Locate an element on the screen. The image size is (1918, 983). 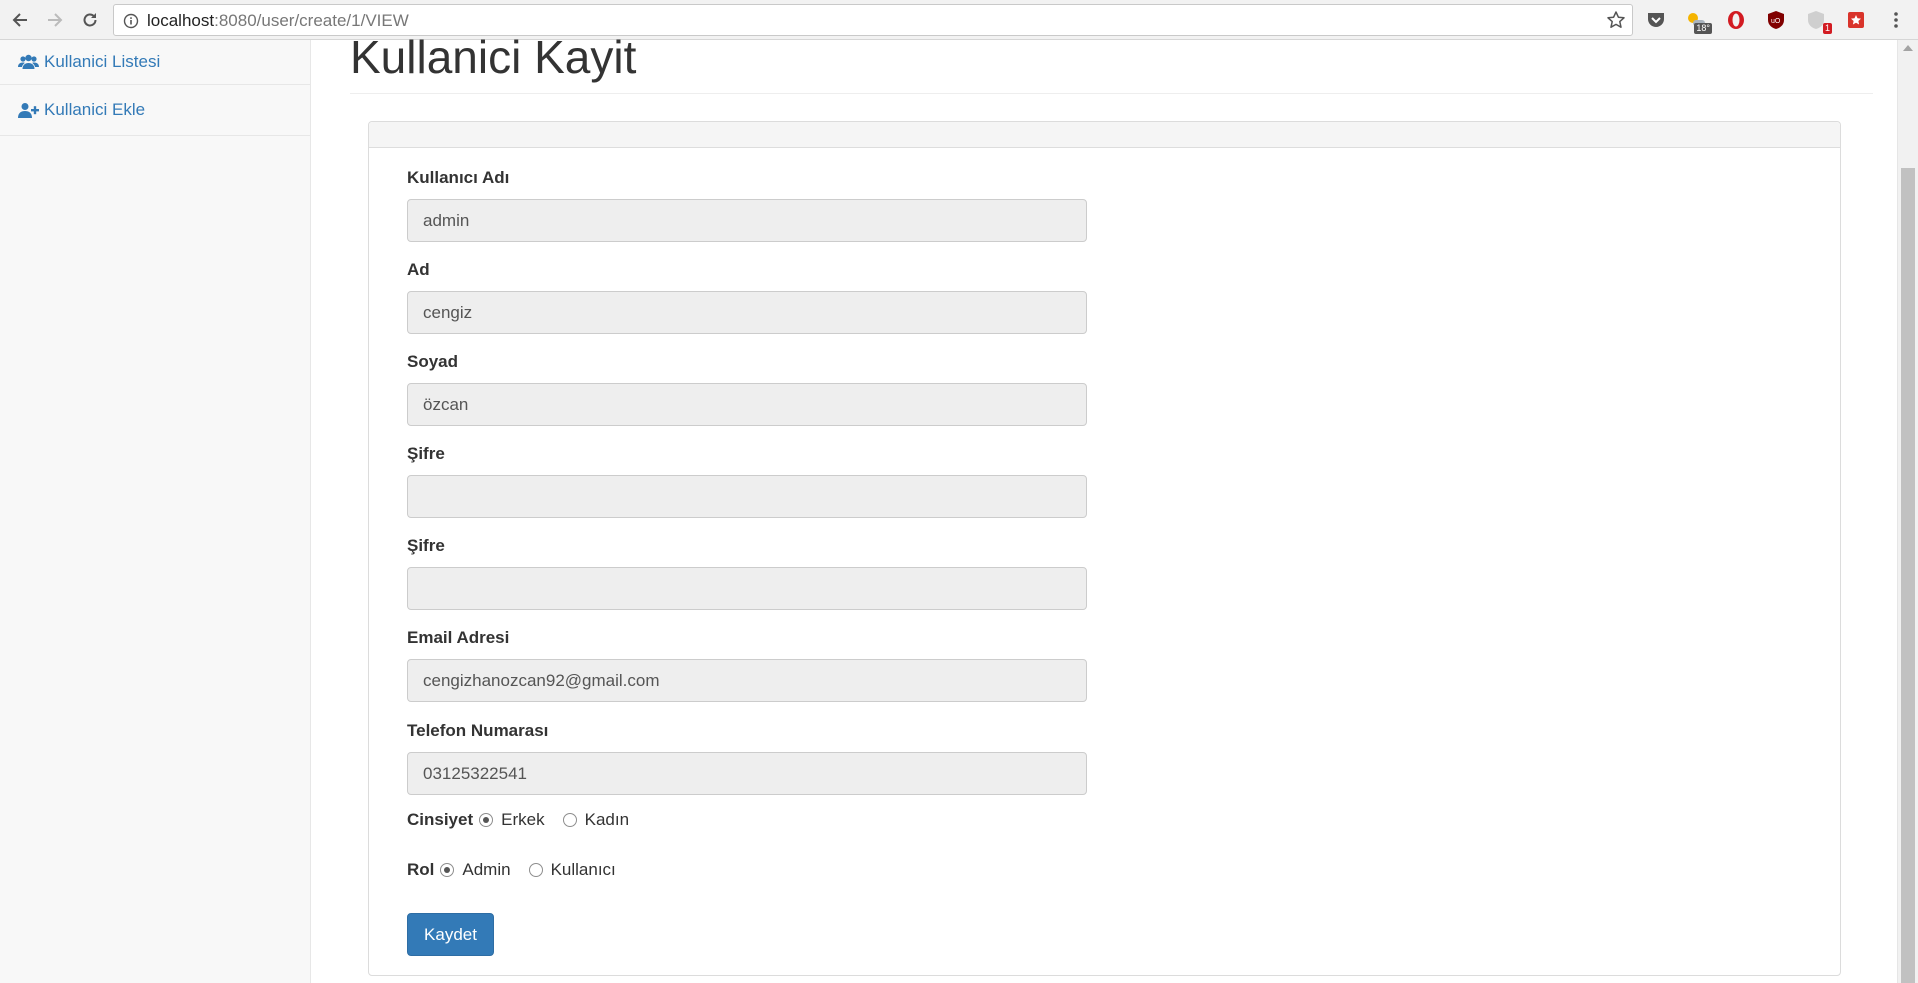
username-field: admin is located at coordinates (747, 220).